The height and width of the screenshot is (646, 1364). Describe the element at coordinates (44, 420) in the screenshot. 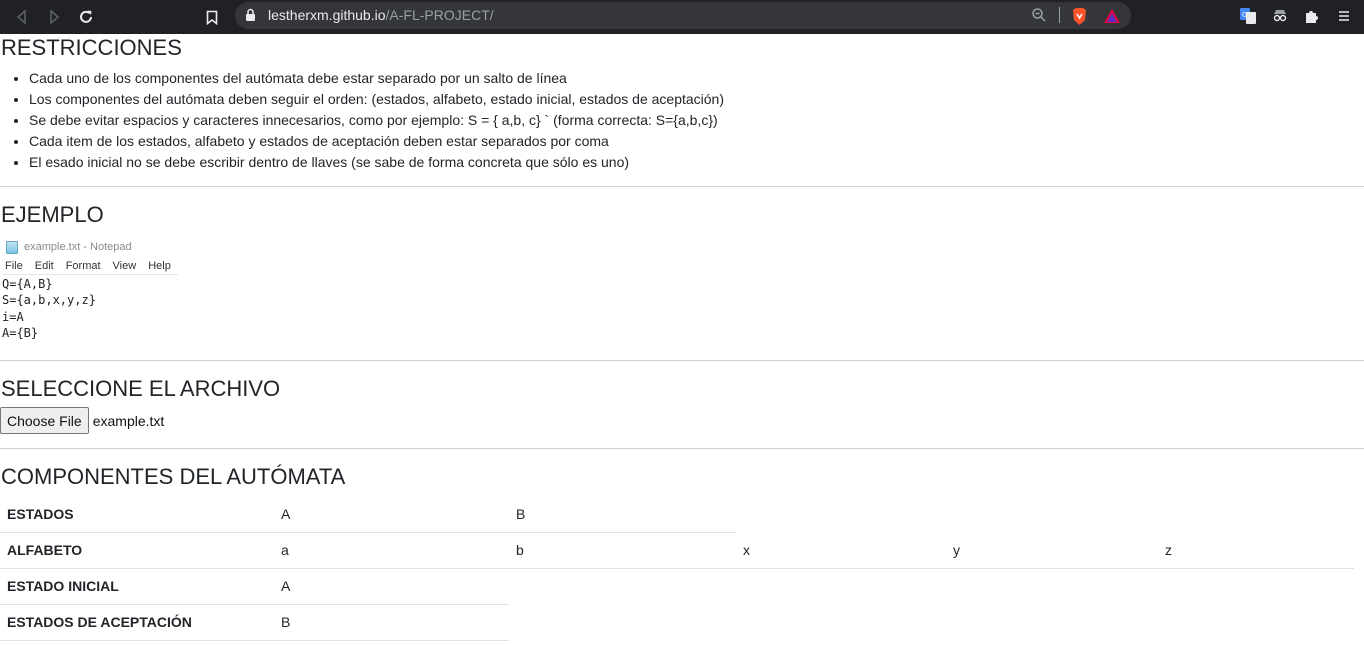

I see `choose-file-button: Choose File` at that location.